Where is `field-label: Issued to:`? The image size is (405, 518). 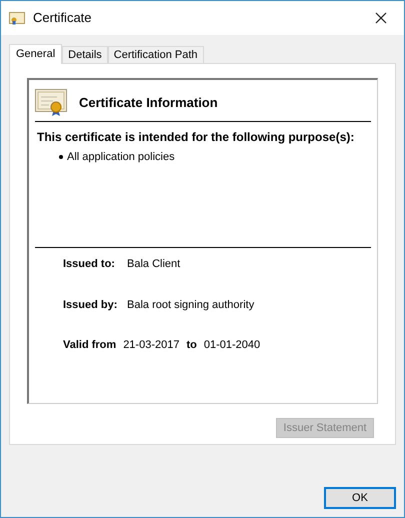 field-label: Issued to: is located at coordinates (89, 264).